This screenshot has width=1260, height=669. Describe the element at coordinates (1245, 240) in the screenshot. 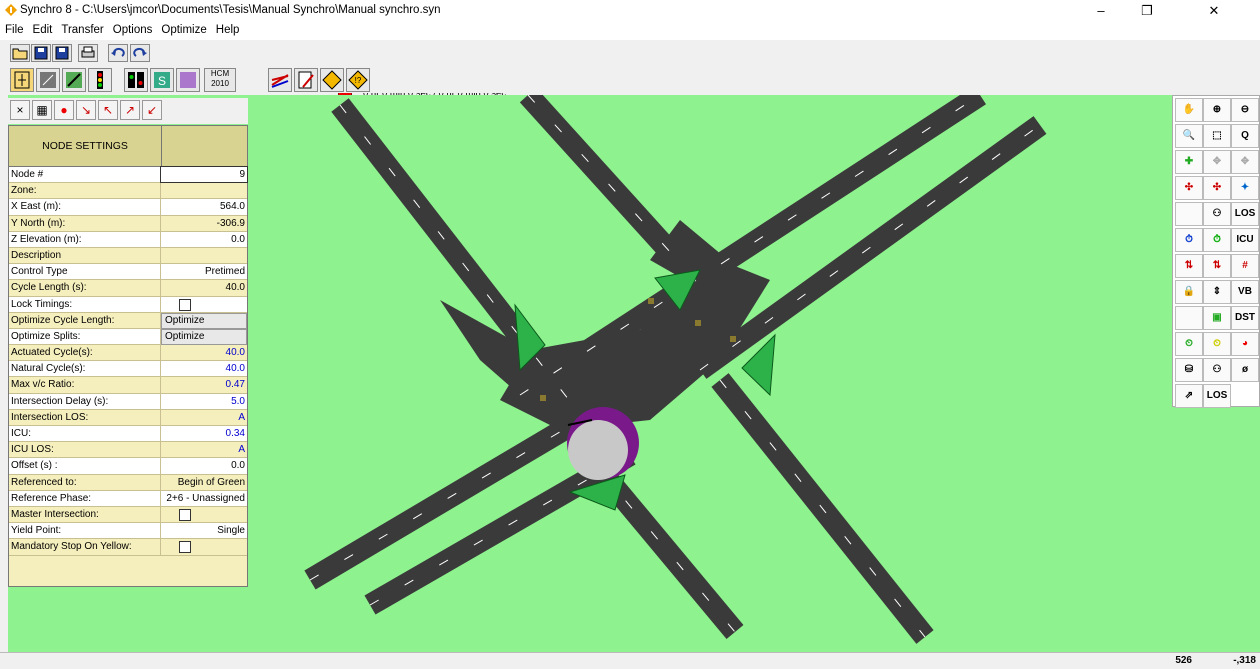

I see `icu-button: ICU` at that location.